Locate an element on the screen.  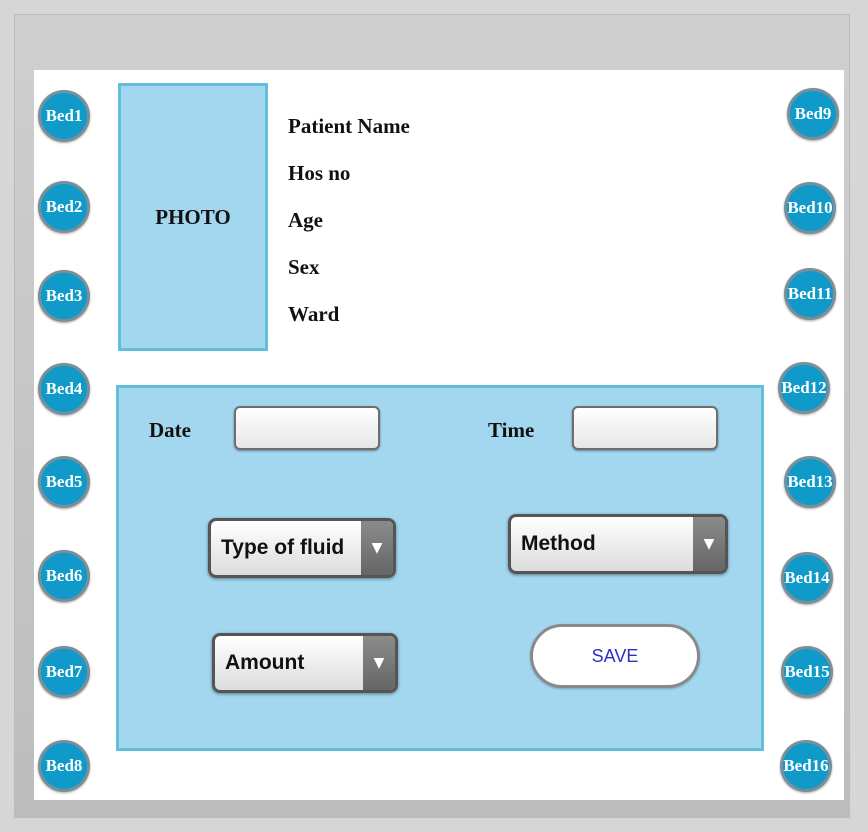
bed-button-3: Bed3 is located at coordinates (64, 296).